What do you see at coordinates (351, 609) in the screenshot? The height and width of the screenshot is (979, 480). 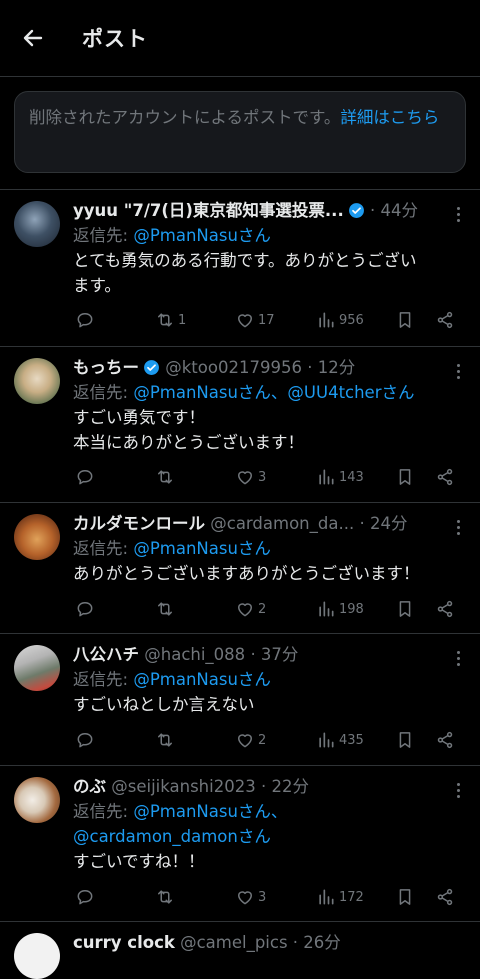 I see `view-count: 198` at bounding box center [351, 609].